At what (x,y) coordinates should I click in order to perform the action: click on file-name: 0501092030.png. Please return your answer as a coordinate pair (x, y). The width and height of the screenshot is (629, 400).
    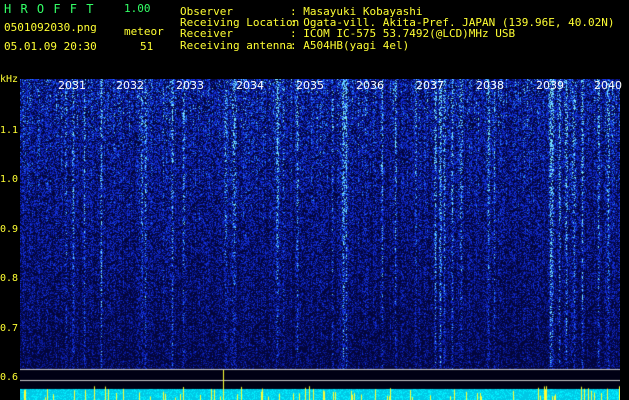
    Looking at the image, I should click on (50, 27).